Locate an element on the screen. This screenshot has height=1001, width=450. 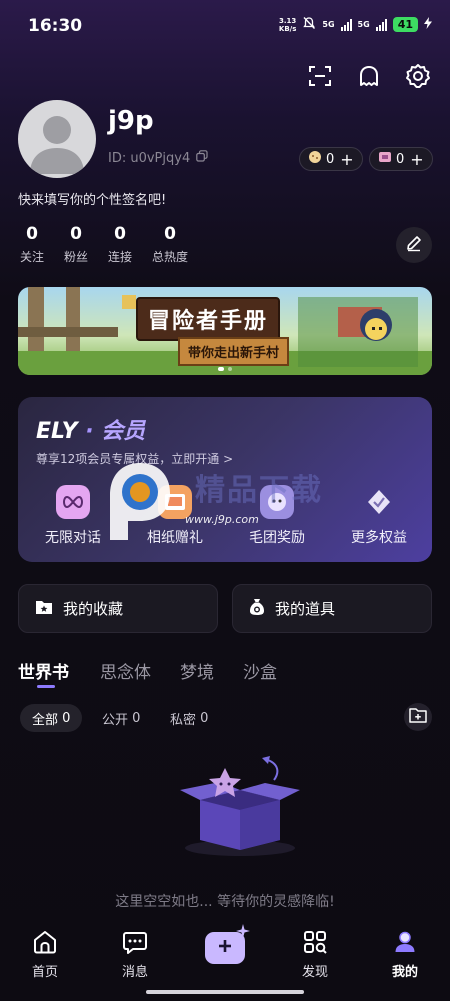
pencil-icon is located at coordinates (414, 245).